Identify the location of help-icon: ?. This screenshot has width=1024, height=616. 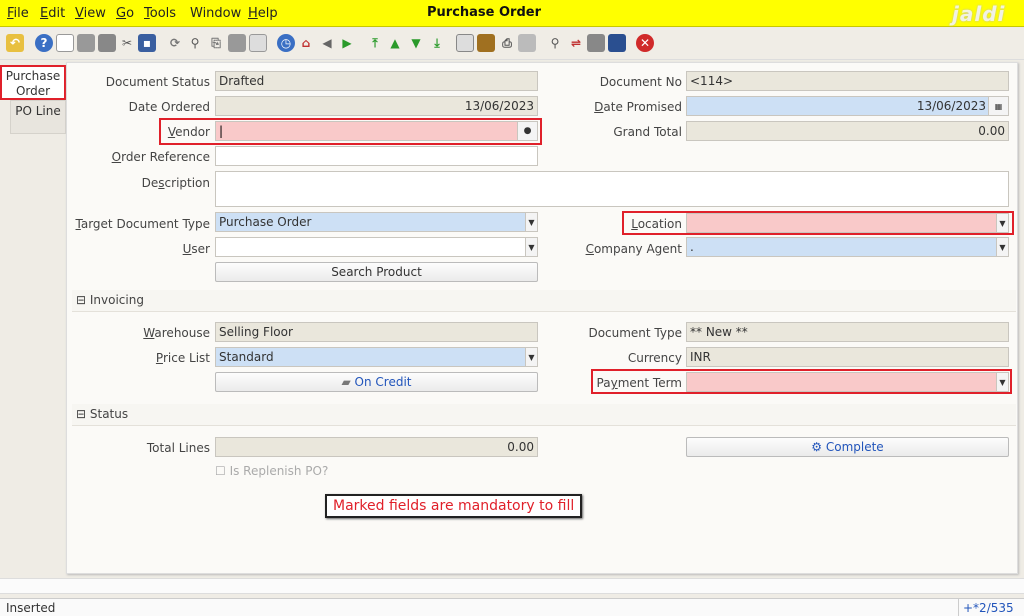
(44, 43).